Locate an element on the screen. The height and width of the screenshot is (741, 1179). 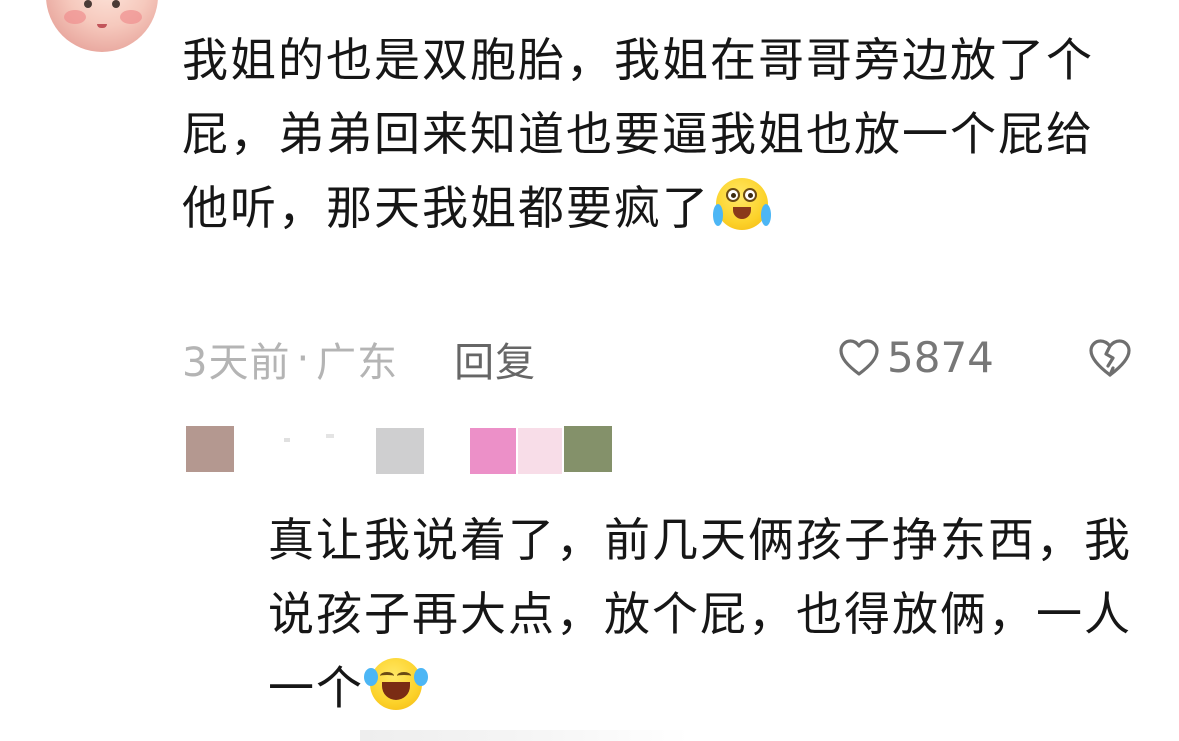
next-comment-edge is located at coordinates (525, 735).